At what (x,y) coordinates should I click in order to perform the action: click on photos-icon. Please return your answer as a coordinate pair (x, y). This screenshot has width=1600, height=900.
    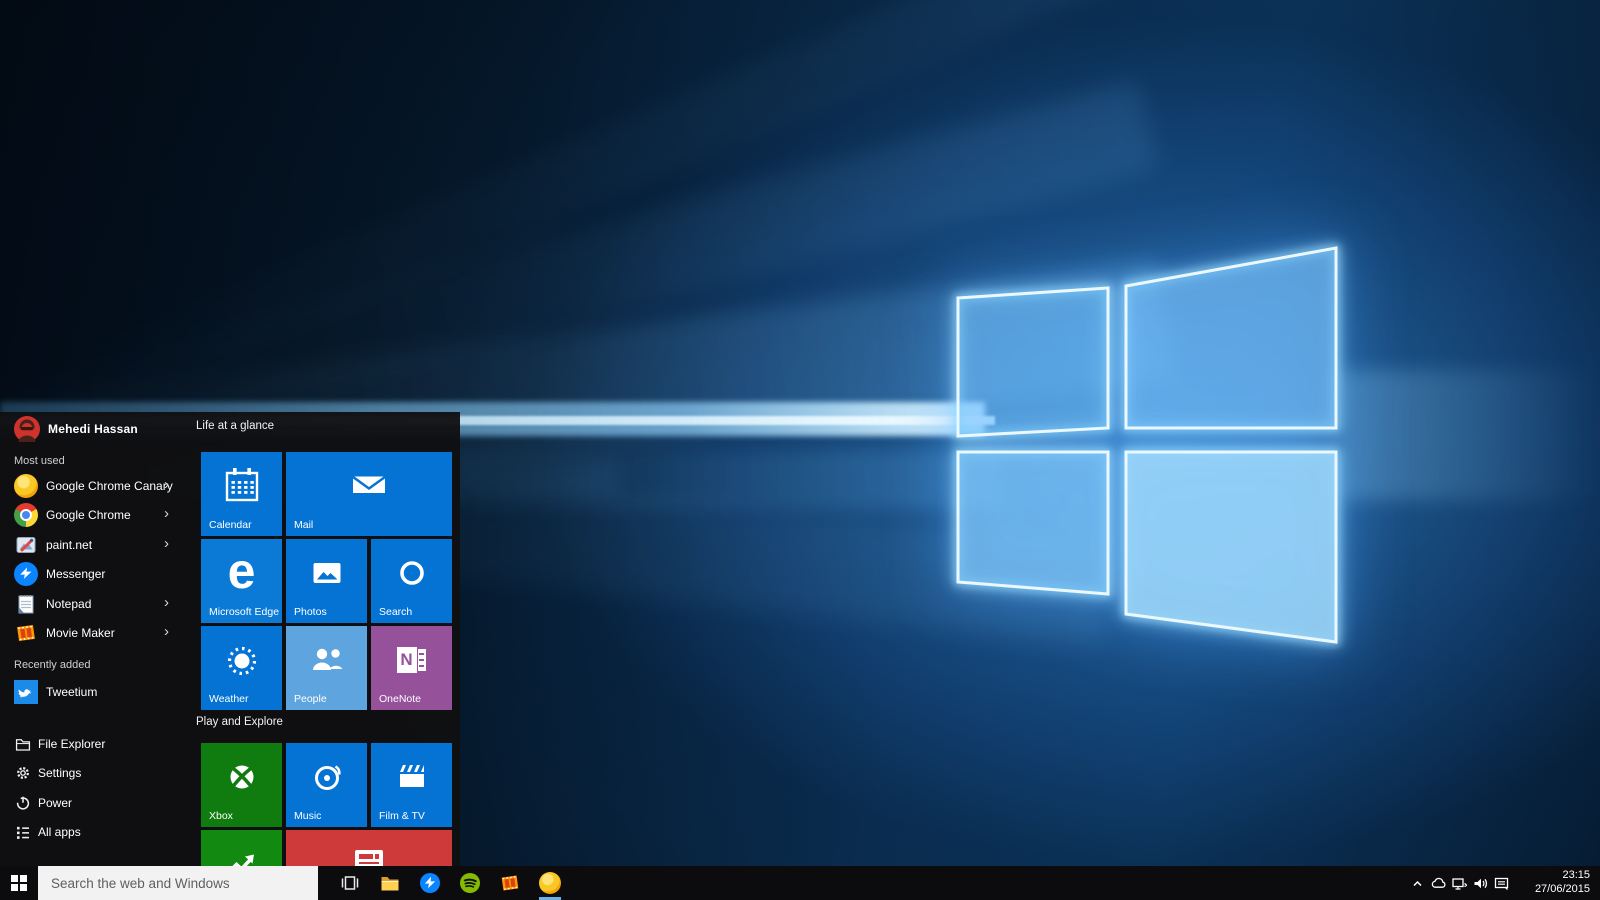
    Looking at the image, I should click on (326, 572).